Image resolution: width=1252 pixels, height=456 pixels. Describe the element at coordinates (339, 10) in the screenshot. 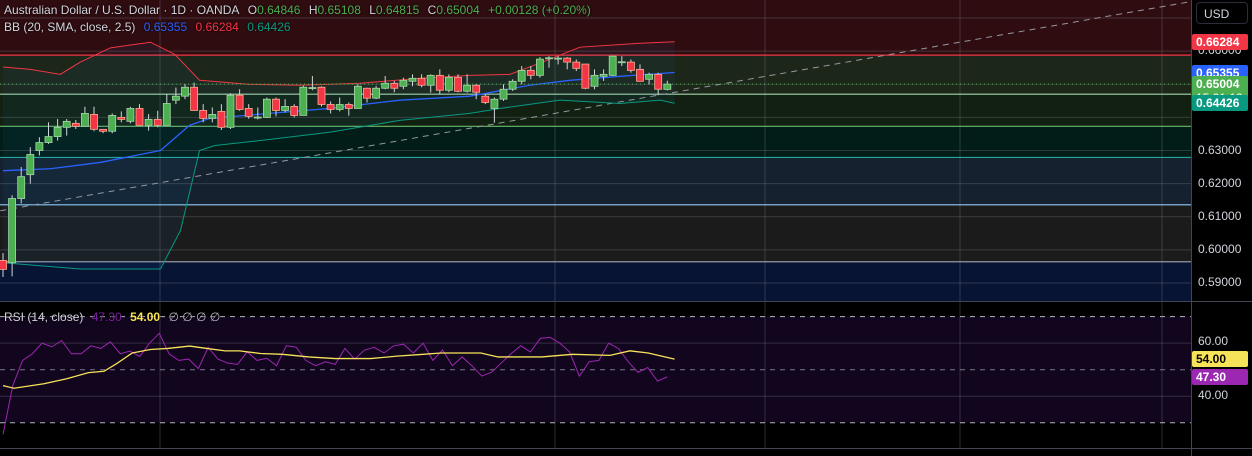

I see `high-value: 0.65108` at that location.